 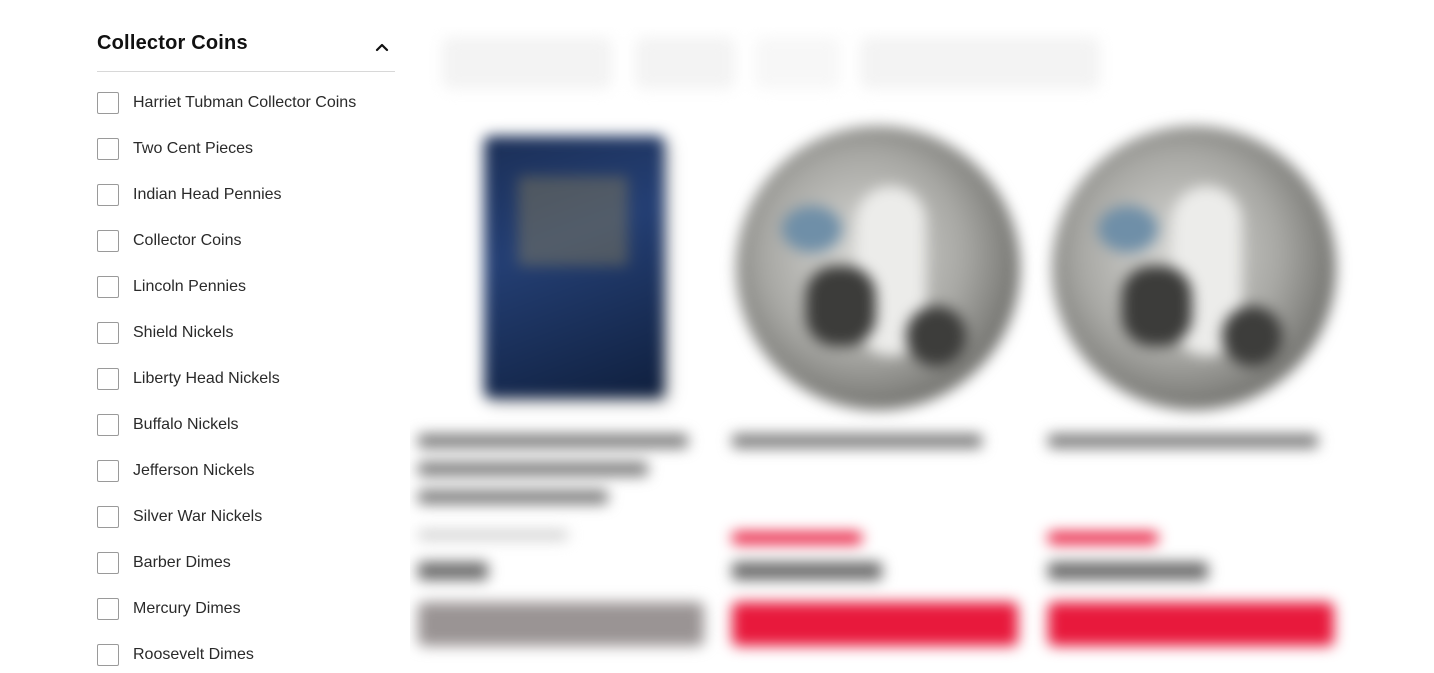 I want to click on filter-option: Lincoln Pennies, so click(x=171, y=287).